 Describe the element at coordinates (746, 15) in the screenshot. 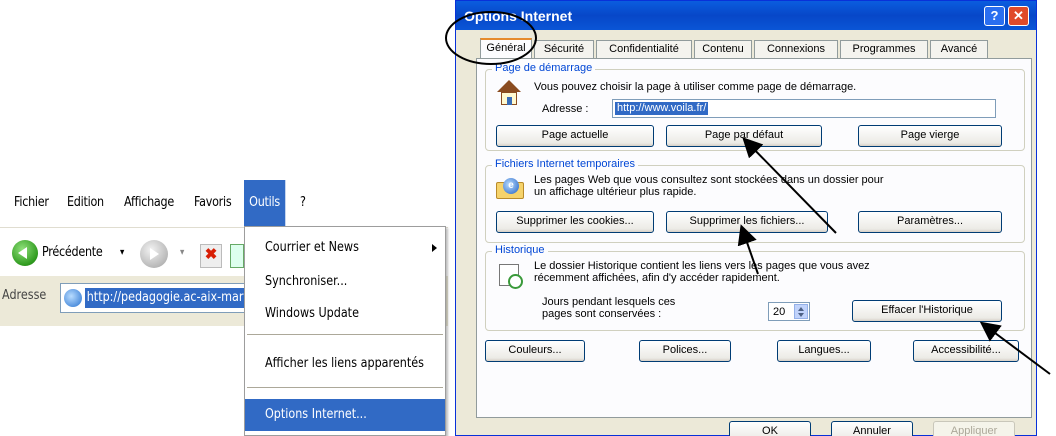

I see `title-bar: Options Internet ? ✕` at that location.